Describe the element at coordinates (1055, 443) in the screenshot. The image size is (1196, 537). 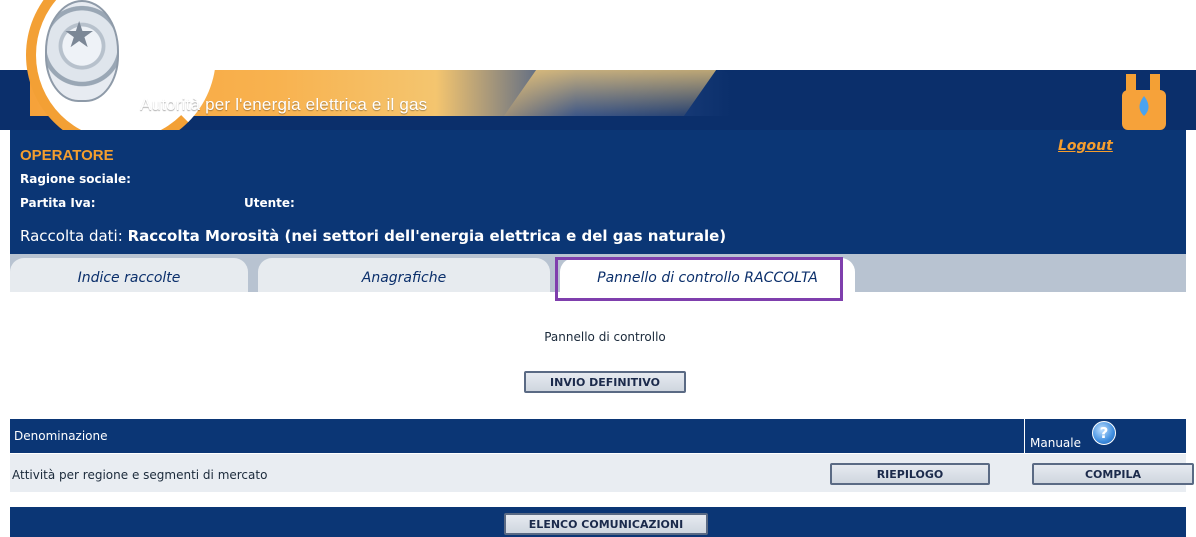
I see `column-manuale: Manuale` at that location.